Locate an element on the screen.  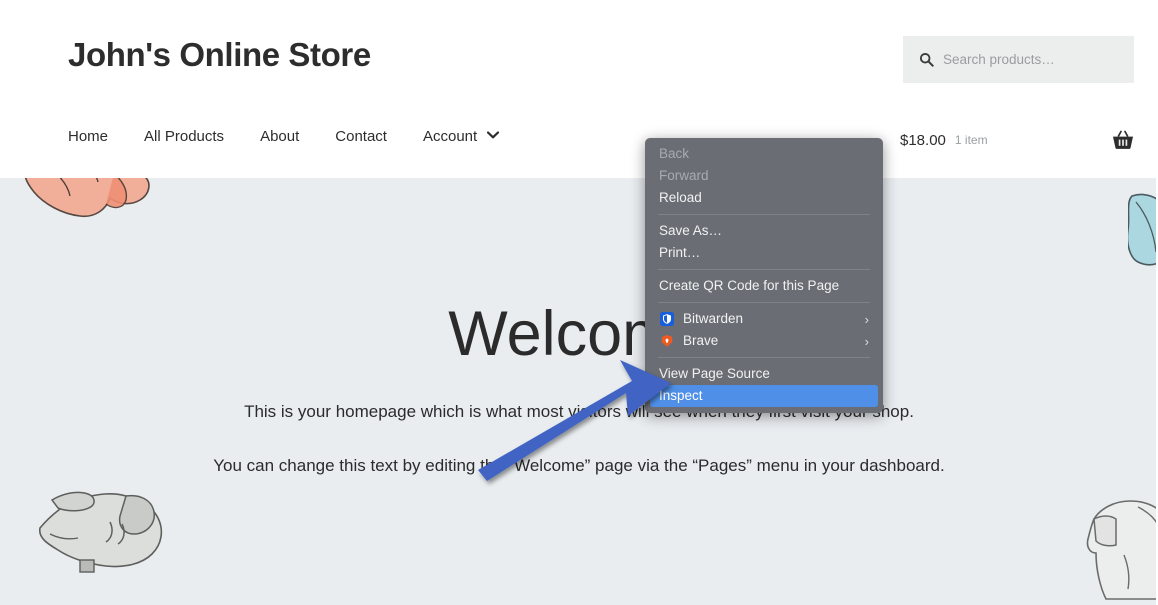
page-title: Welcome is located at coordinates (579, 334).